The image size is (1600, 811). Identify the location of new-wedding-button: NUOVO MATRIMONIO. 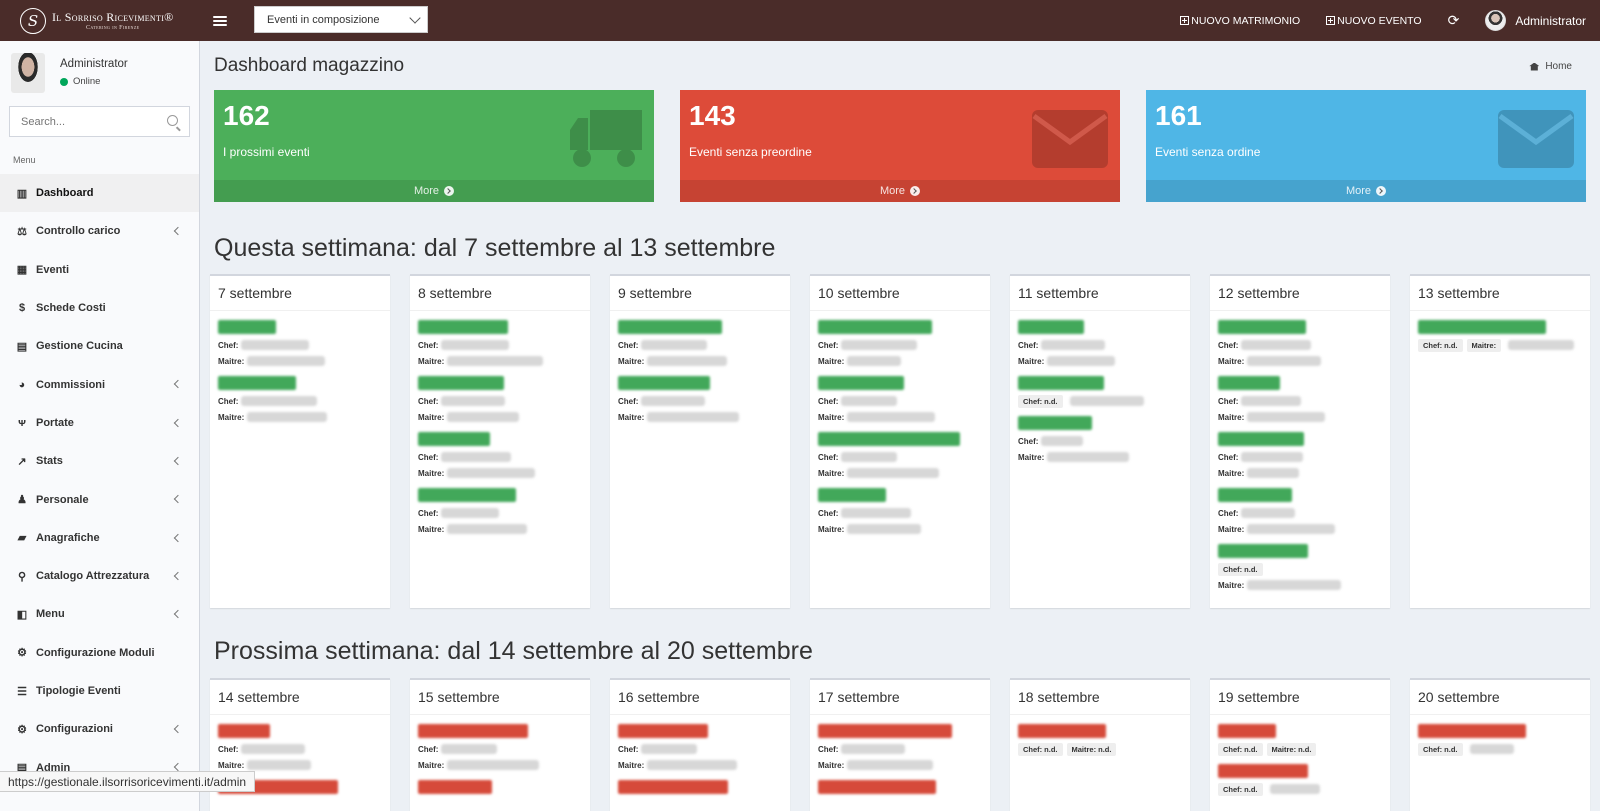
(1240, 21).